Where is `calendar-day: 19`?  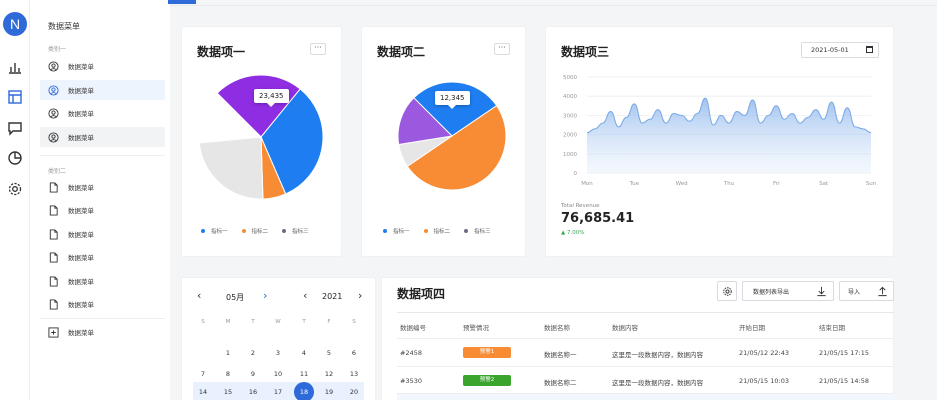
calendar-day: 19 is located at coordinates (329, 392).